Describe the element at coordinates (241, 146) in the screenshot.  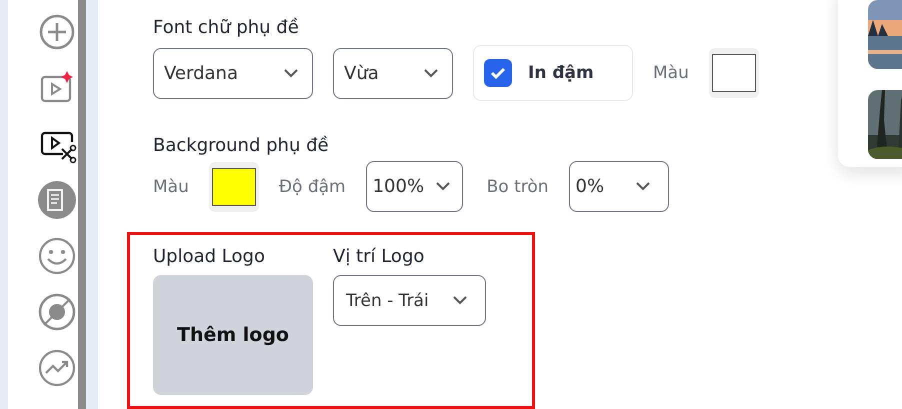
I see `section-title: Background phụ đề` at that location.